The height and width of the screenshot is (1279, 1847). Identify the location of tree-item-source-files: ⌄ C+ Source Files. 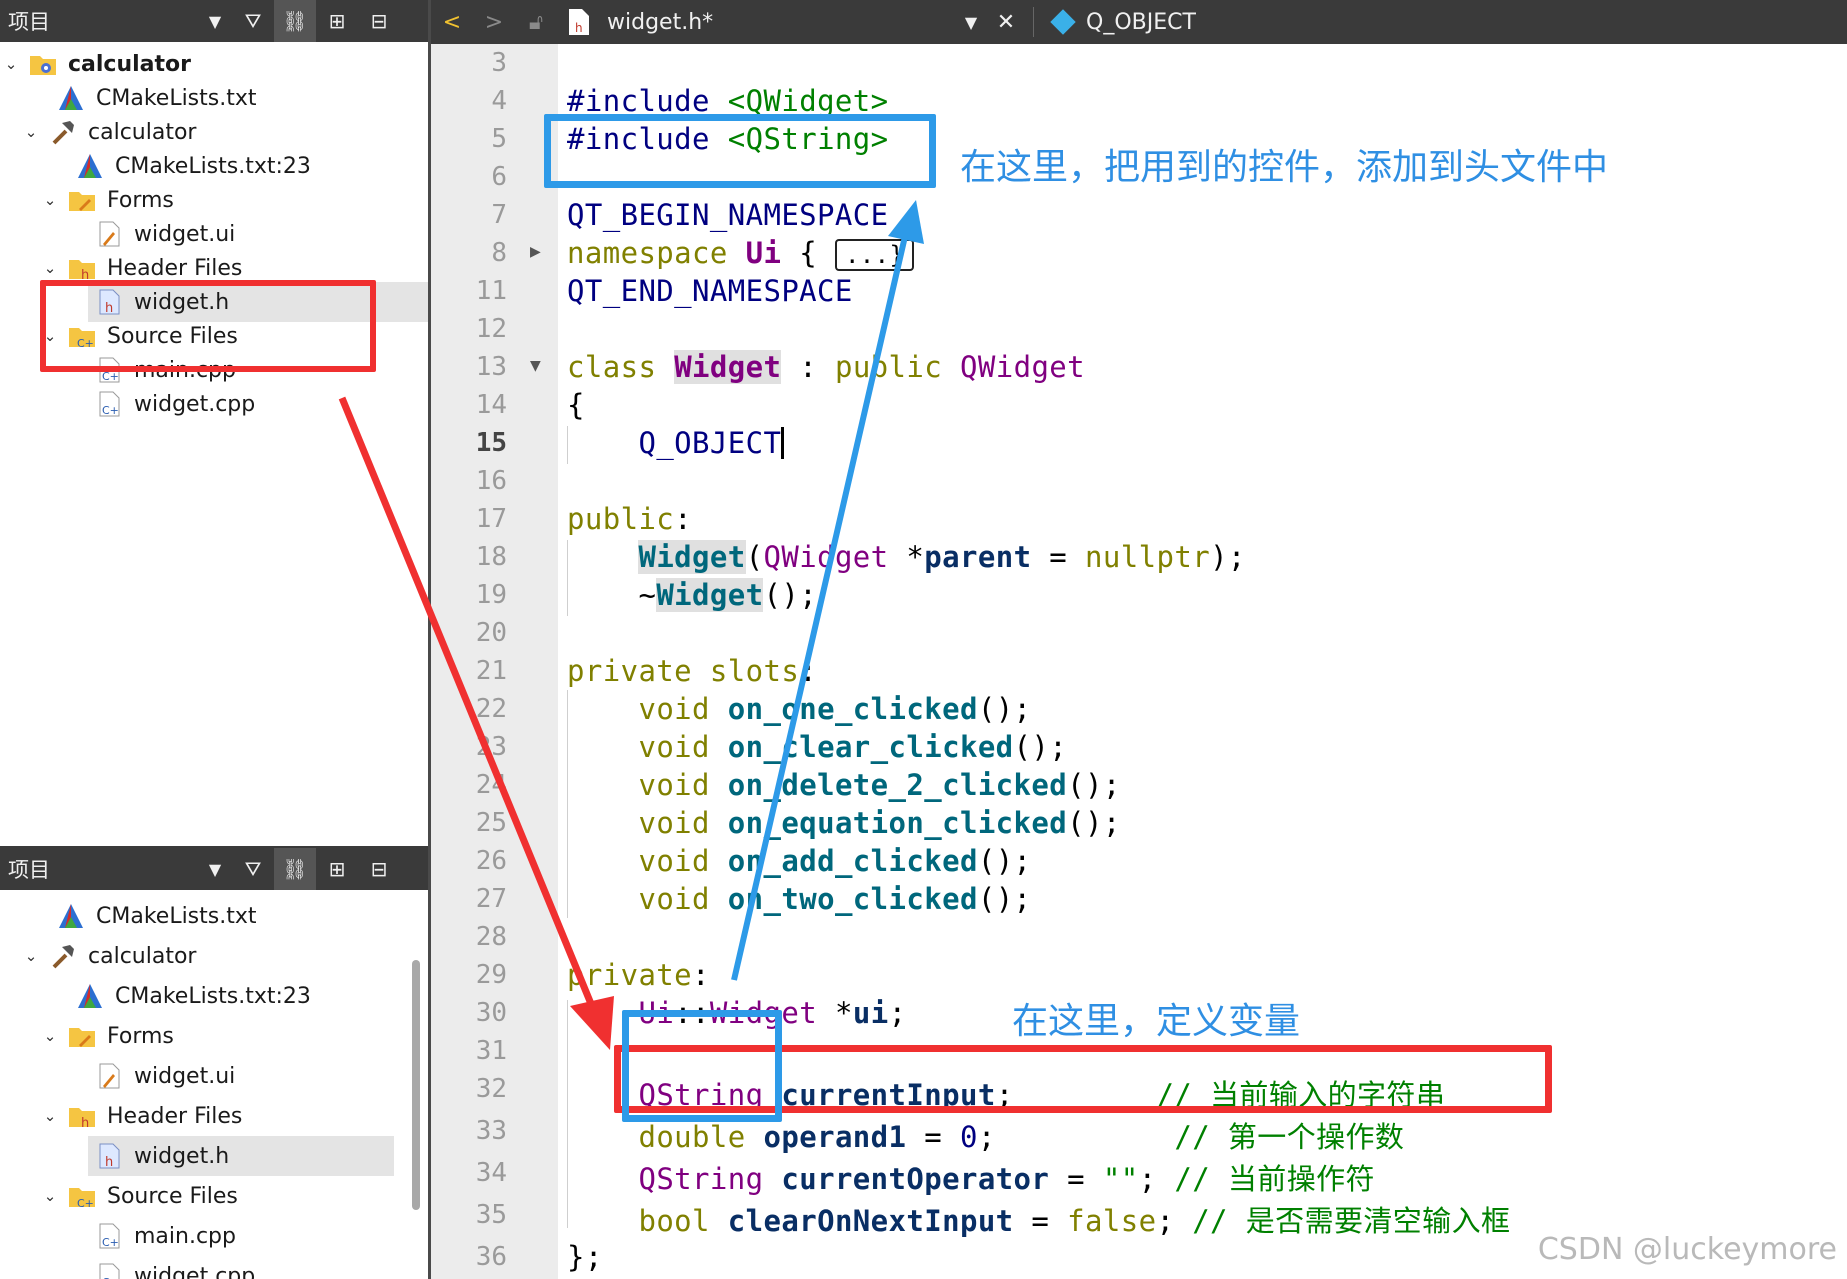
(214, 1196).